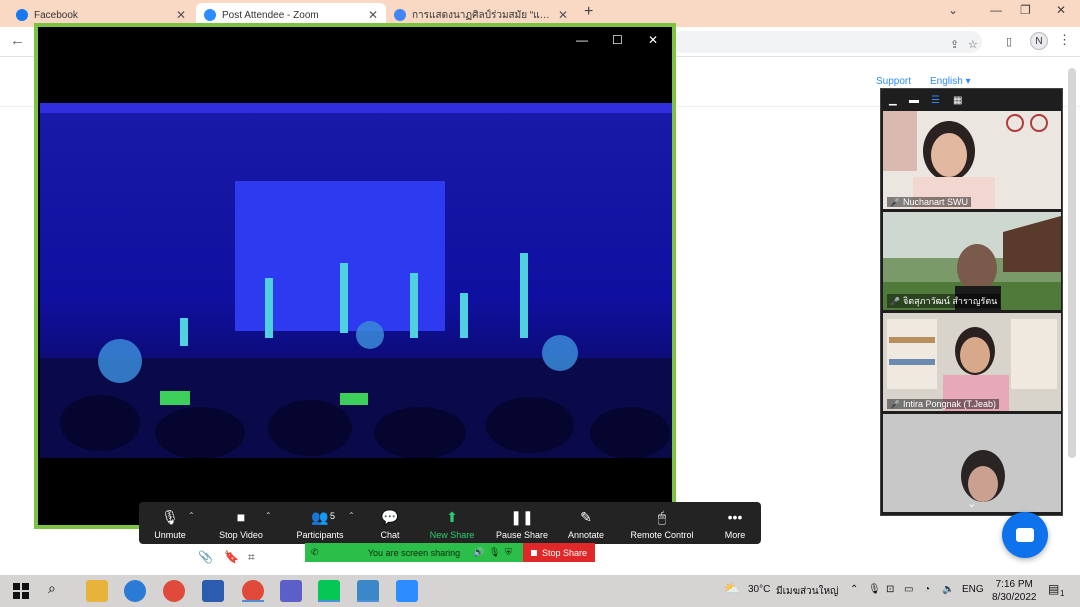 The width and height of the screenshot is (1080, 607). Describe the element at coordinates (1061, 10) in the screenshot. I see `close-window-icon: ✕` at that location.